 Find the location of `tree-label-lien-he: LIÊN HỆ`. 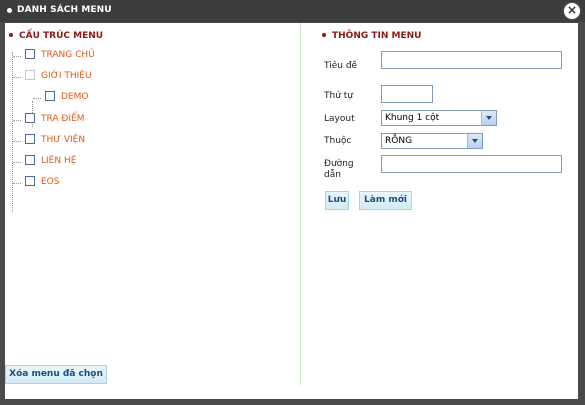

tree-label-lien-he: LIÊN HỆ is located at coordinates (58, 161).